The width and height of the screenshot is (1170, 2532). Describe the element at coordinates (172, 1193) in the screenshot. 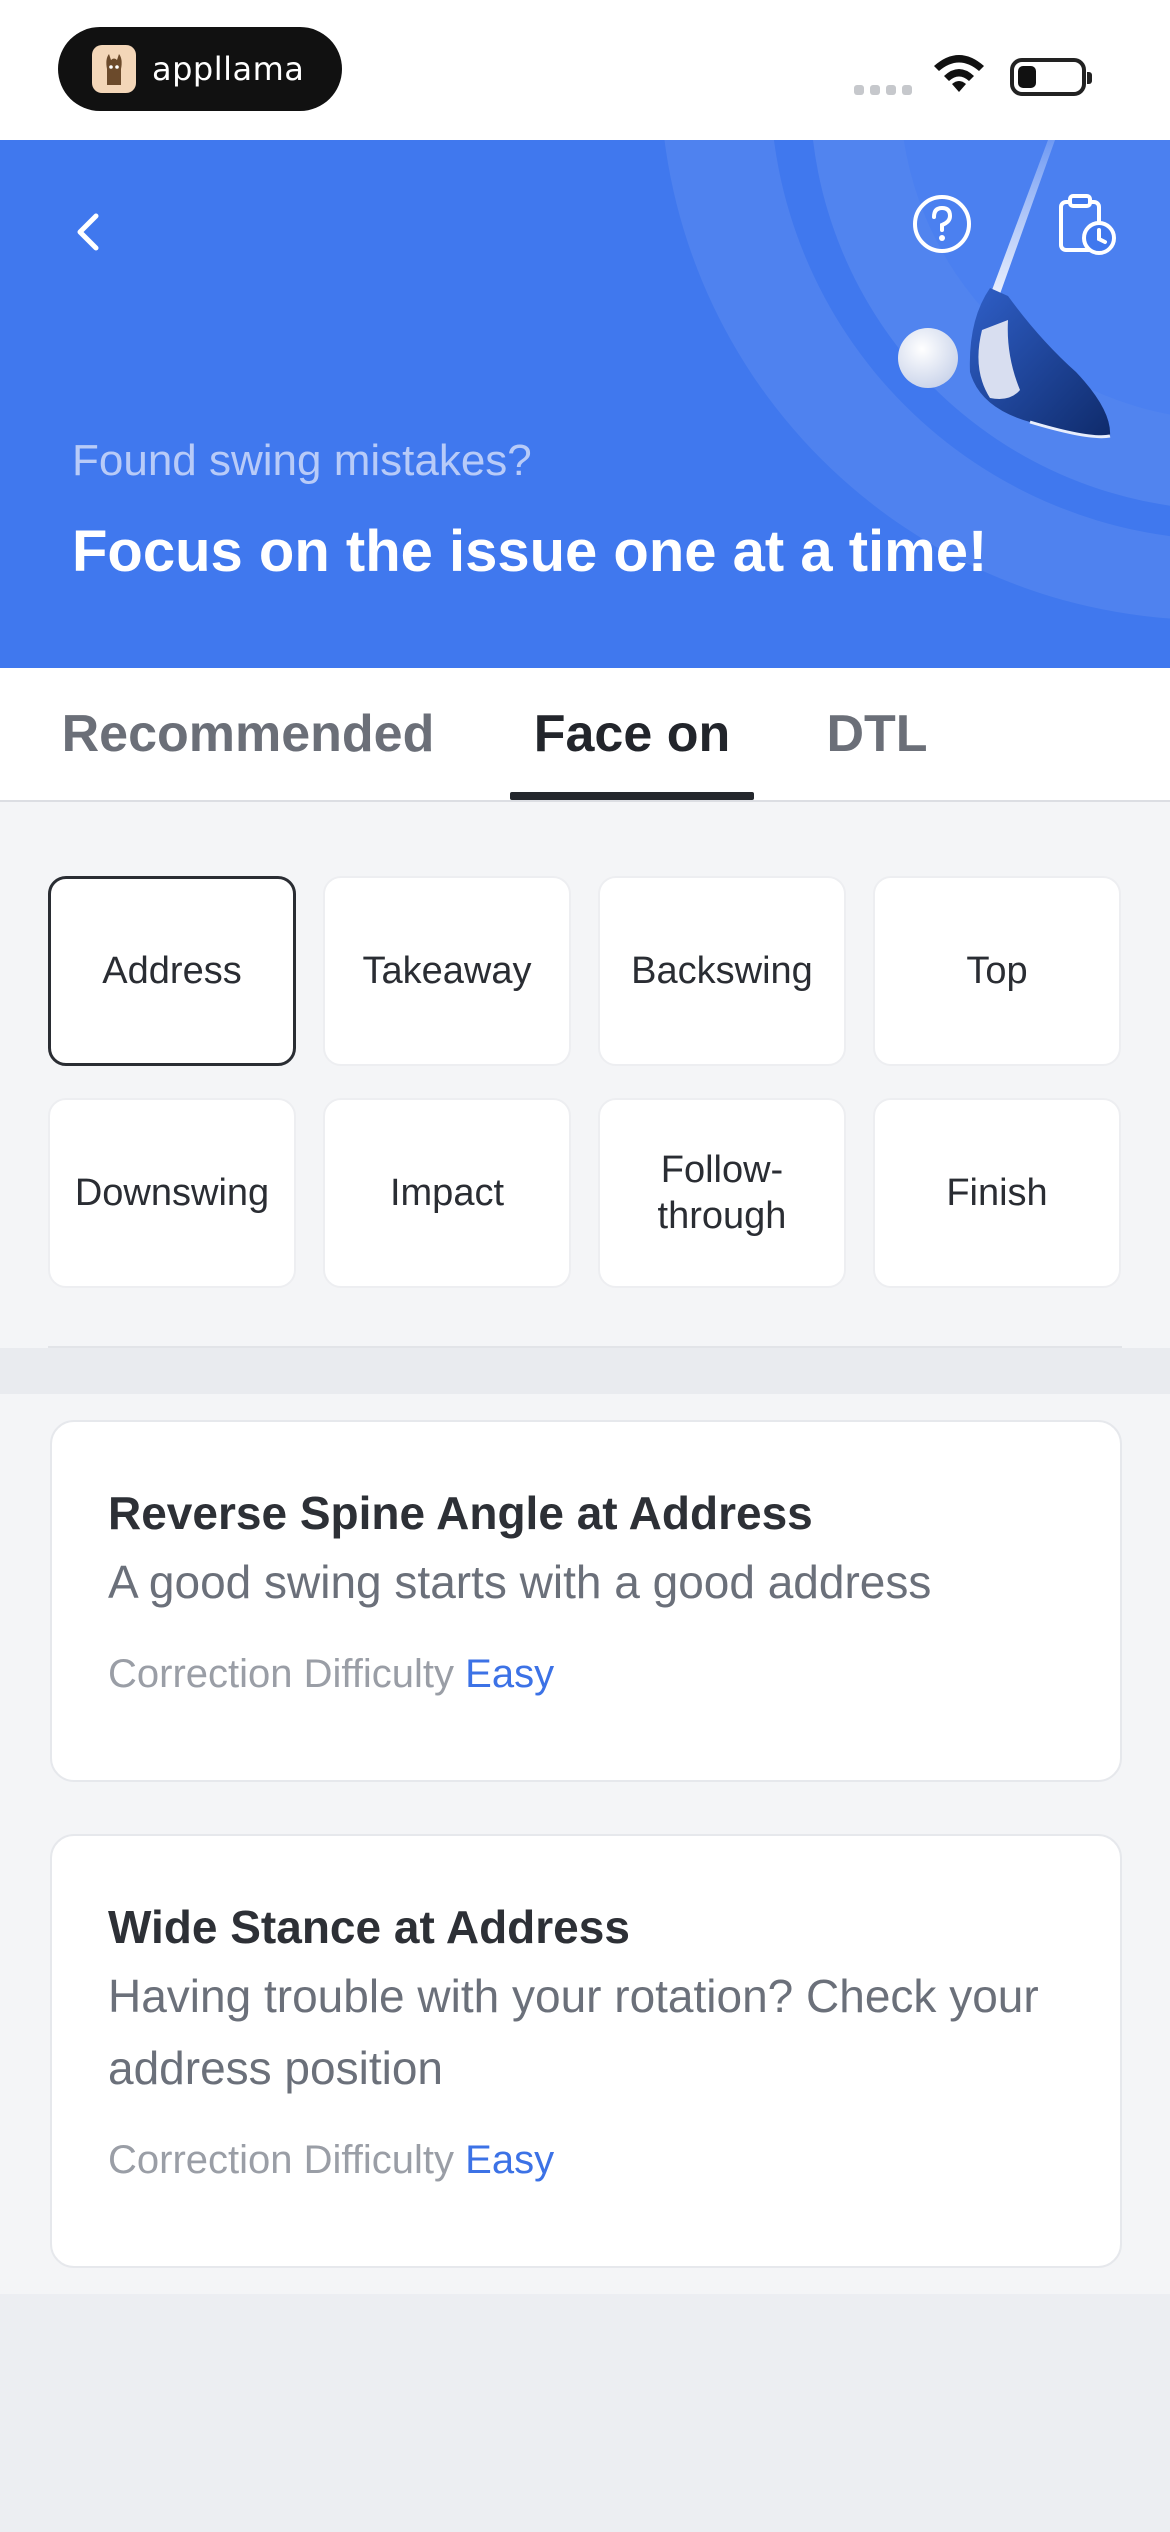

I see `phase-downswing: Downswing` at that location.